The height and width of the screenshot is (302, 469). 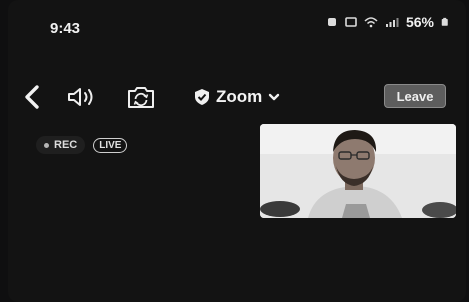 What do you see at coordinates (65, 28) in the screenshot?
I see `status-time: 9:43` at bounding box center [65, 28].